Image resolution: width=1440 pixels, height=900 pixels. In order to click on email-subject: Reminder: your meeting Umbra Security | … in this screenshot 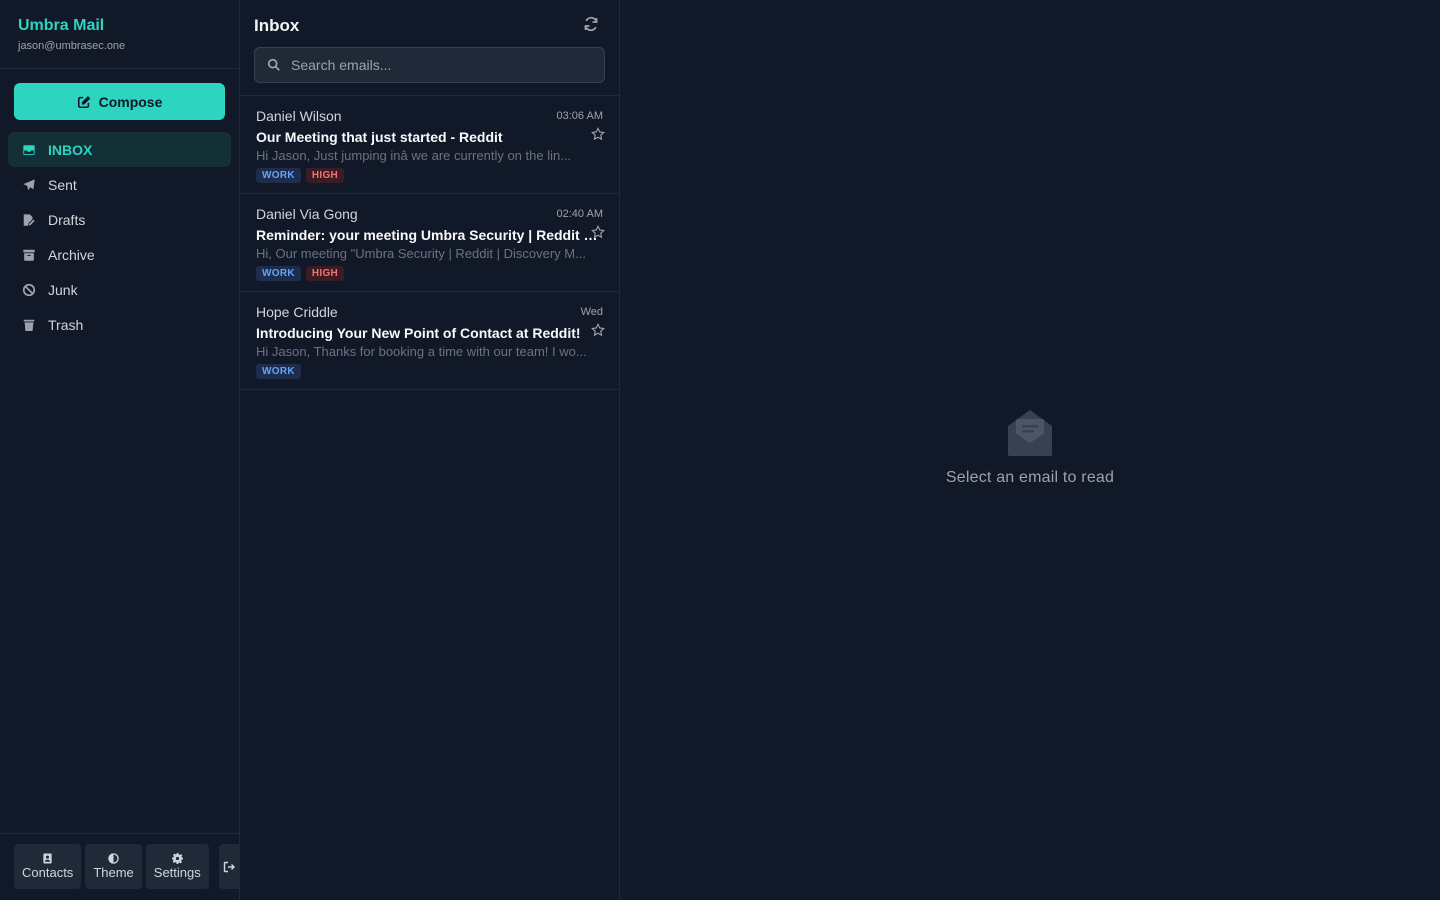, I will do `click(428, 235)`.